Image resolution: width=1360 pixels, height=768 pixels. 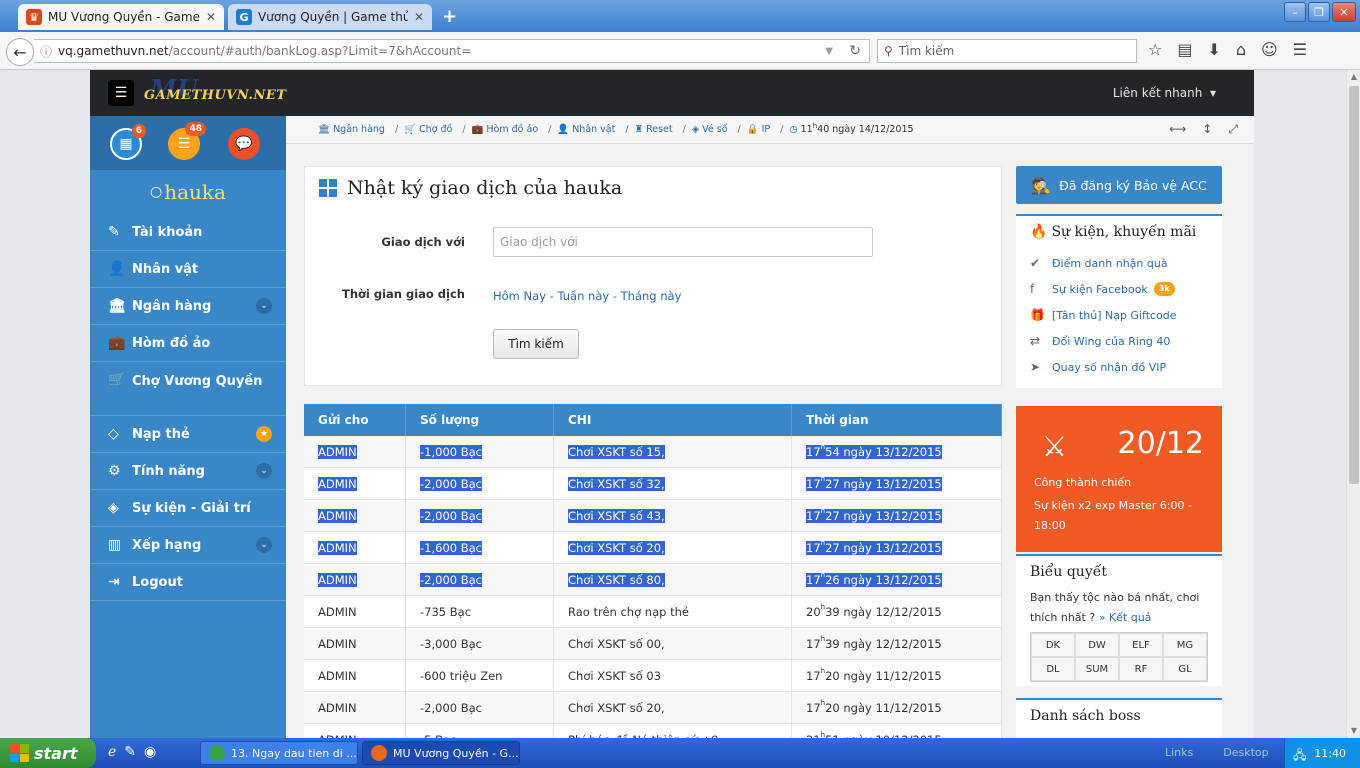 What do you see at coordinates (1185, 669) in the screenshot?
I see `poll-option: GL` at bounding box center [1185, 669].